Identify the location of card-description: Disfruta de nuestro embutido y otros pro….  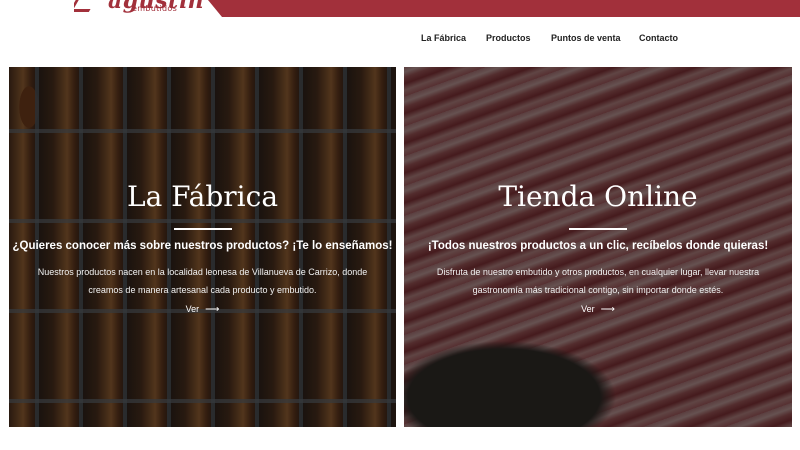
(598, 281).